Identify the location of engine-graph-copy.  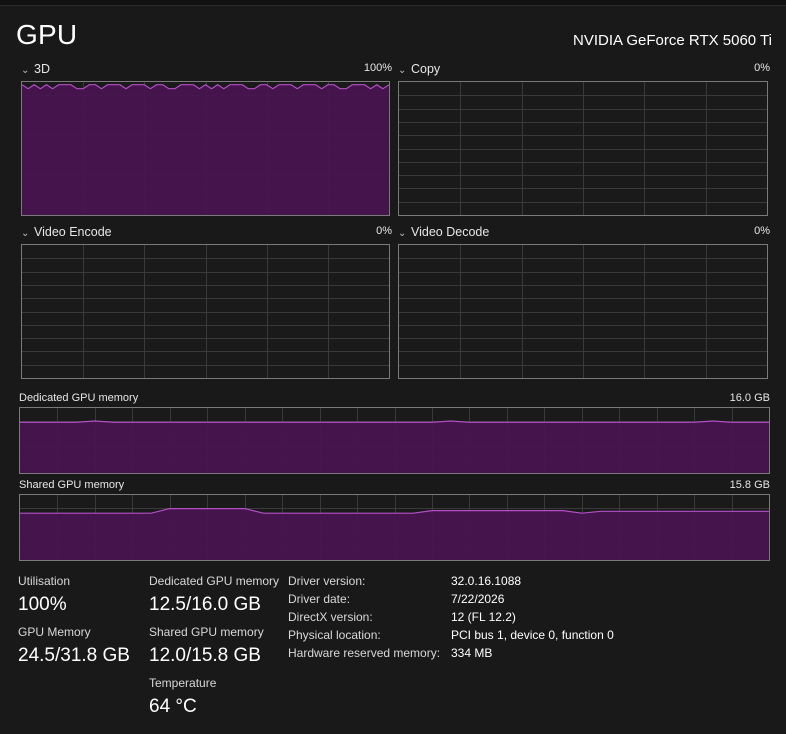
(583, 148).